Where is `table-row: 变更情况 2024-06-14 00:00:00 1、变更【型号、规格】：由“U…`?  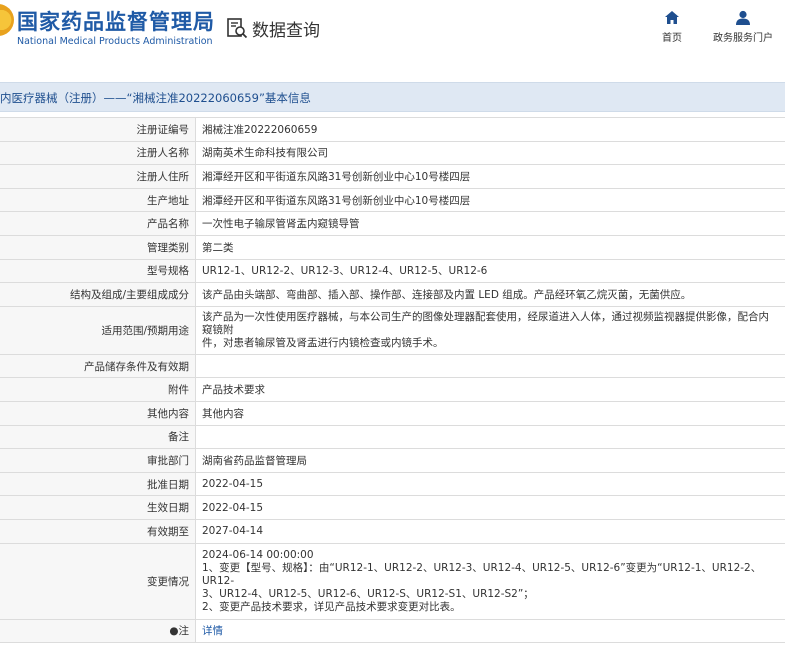
table-row: 变更情况 2024-06-14 00:00:00 1、变更【型号、规格】：由“U… is located at coordinates (392, 581).